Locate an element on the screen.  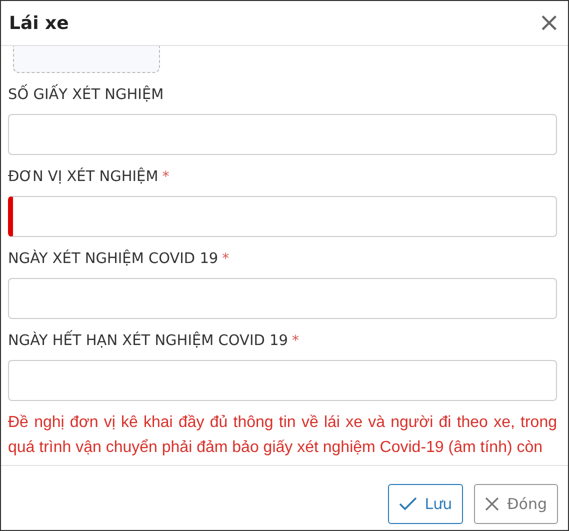
save-button: Lưu is located at coordinates (426, 504).